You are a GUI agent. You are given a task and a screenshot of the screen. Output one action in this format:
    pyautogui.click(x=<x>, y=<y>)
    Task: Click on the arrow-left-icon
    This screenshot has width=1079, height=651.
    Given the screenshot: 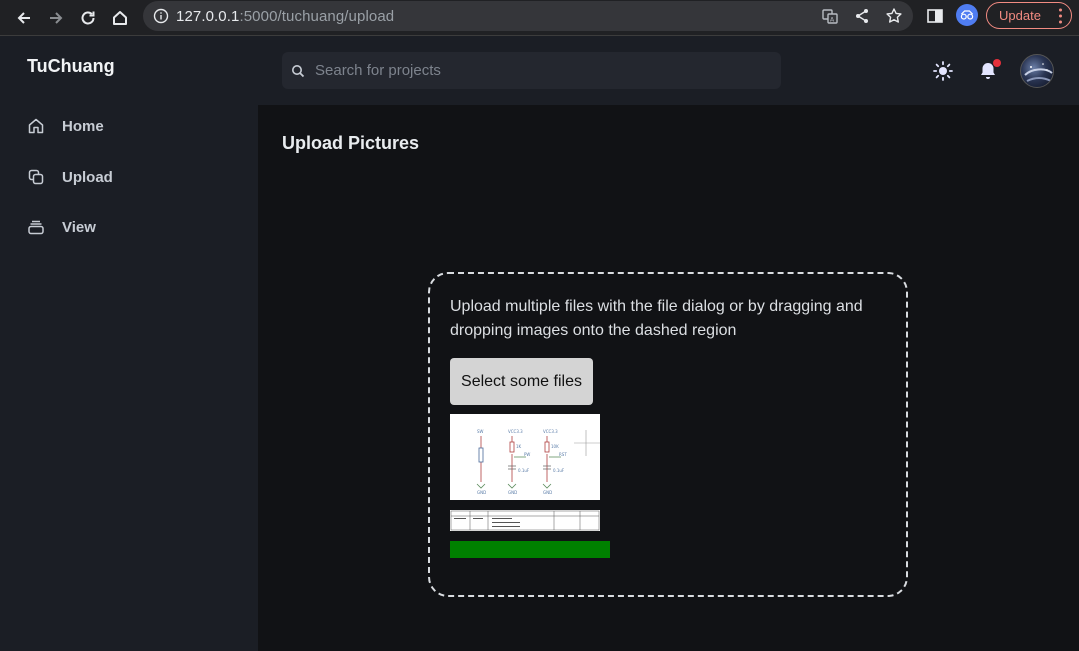 What is the action you would take?
    pyautogui.click(x=23, y=18)
    